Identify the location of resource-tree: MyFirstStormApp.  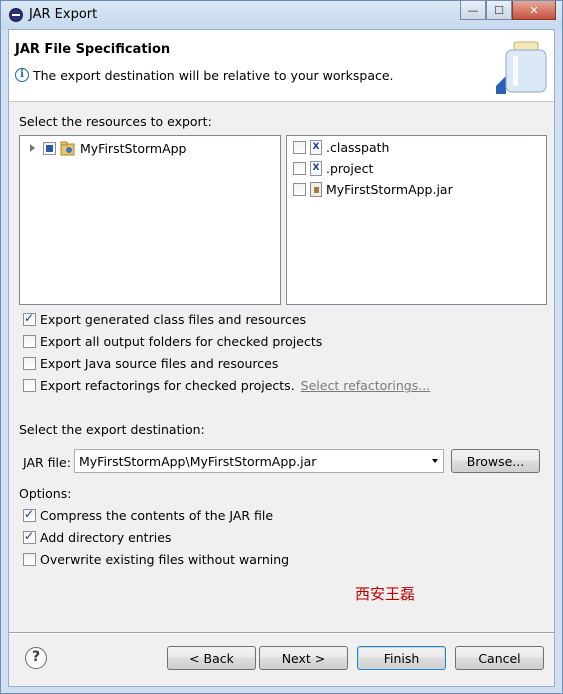
(150, 220).